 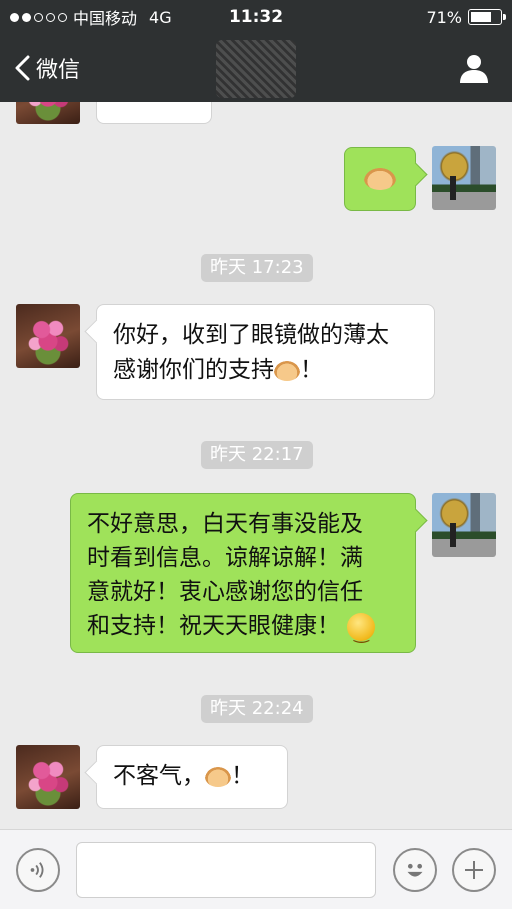 I want to click on person-icon, so click(x=474, y=69).